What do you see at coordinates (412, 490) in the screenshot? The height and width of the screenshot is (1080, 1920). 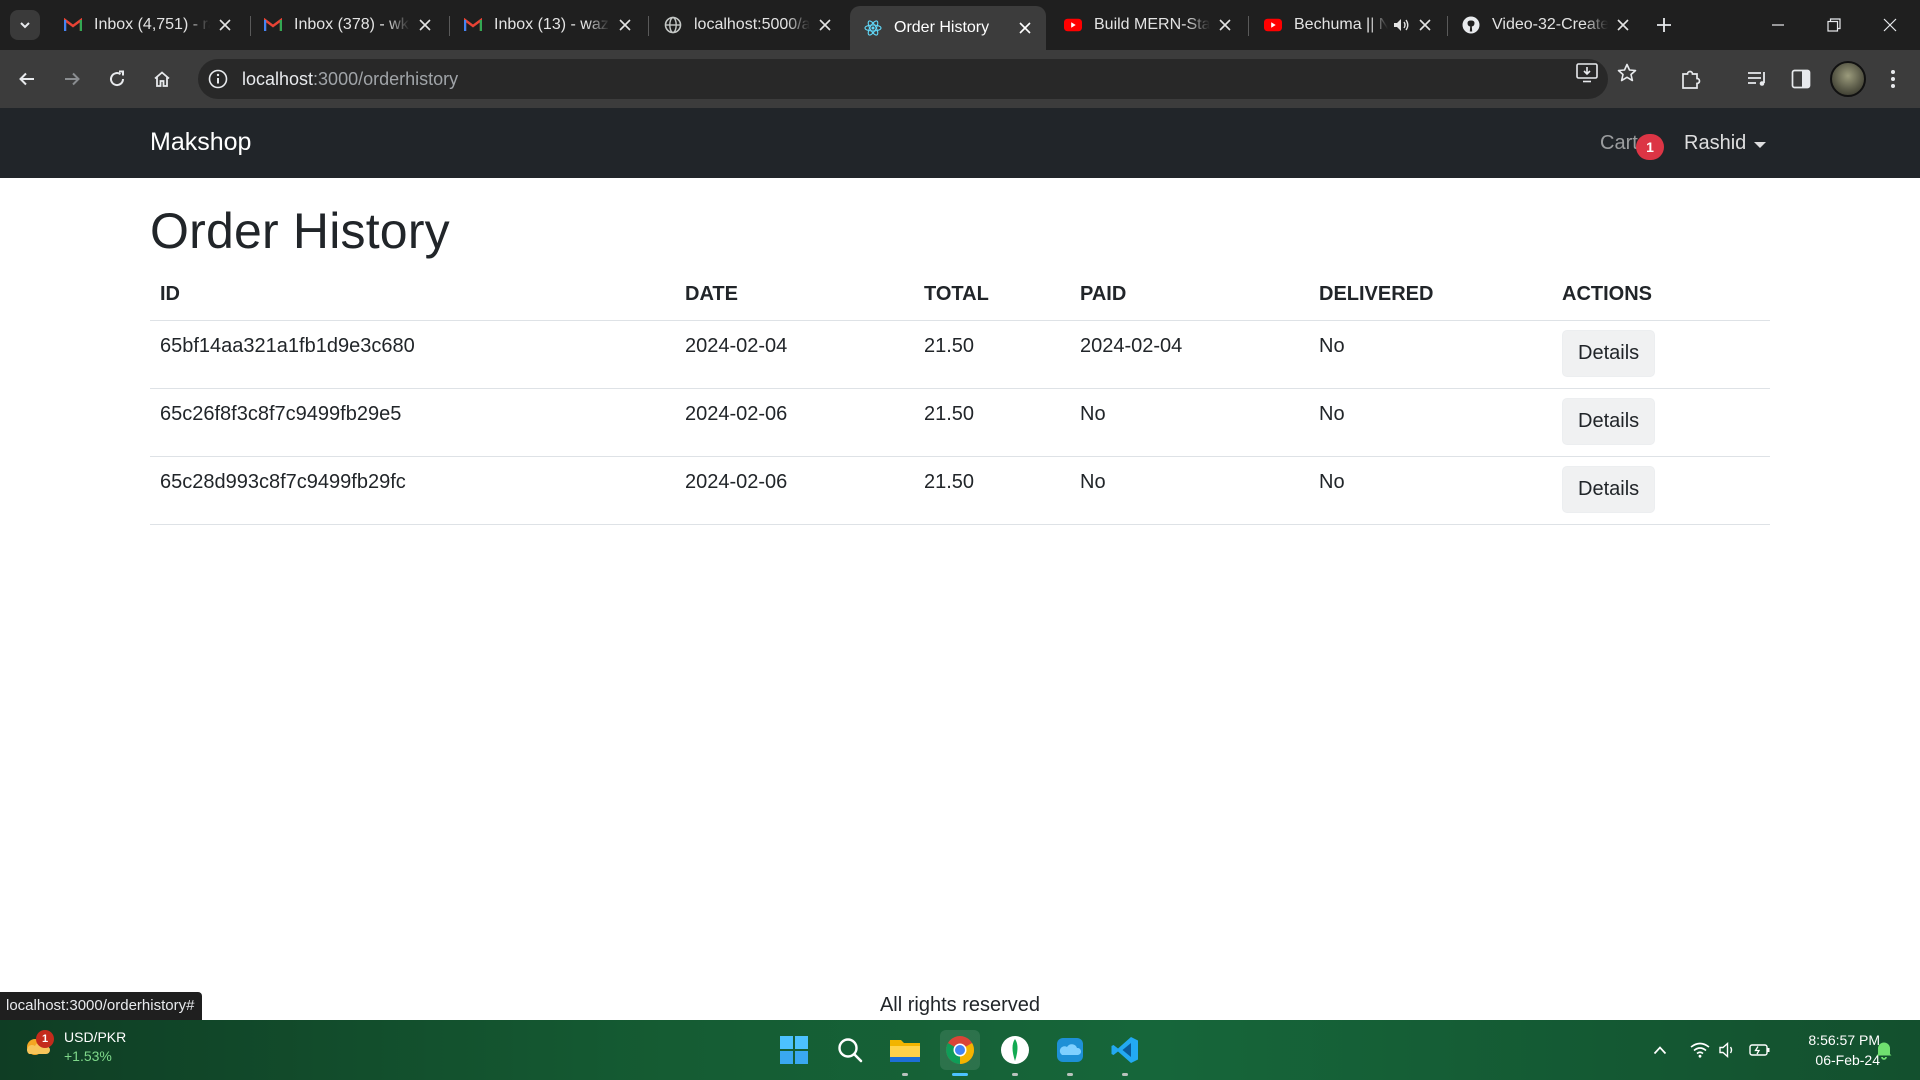 I see `order-id: 65c28d993c8f7c9499fb29fc` at bounding box center [412, 490].